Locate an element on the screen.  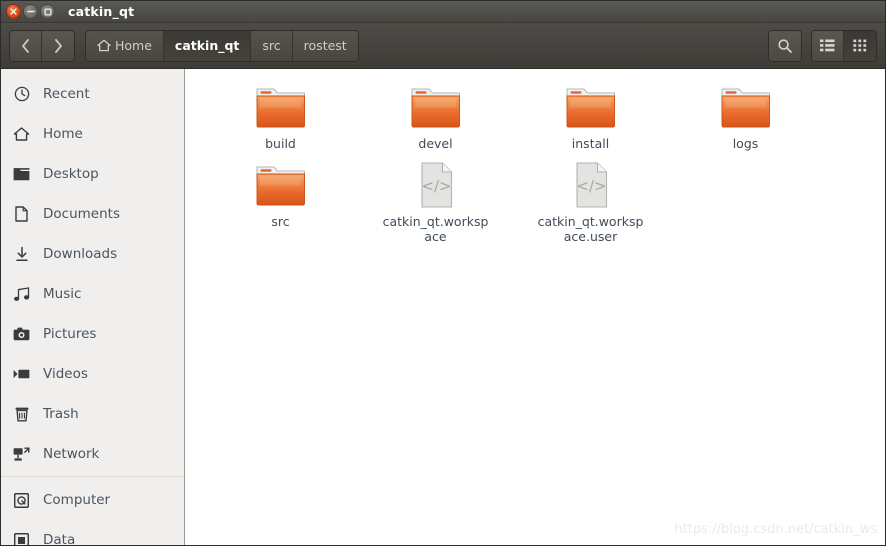
file-item-build: build is located at coordinates (280, 120).